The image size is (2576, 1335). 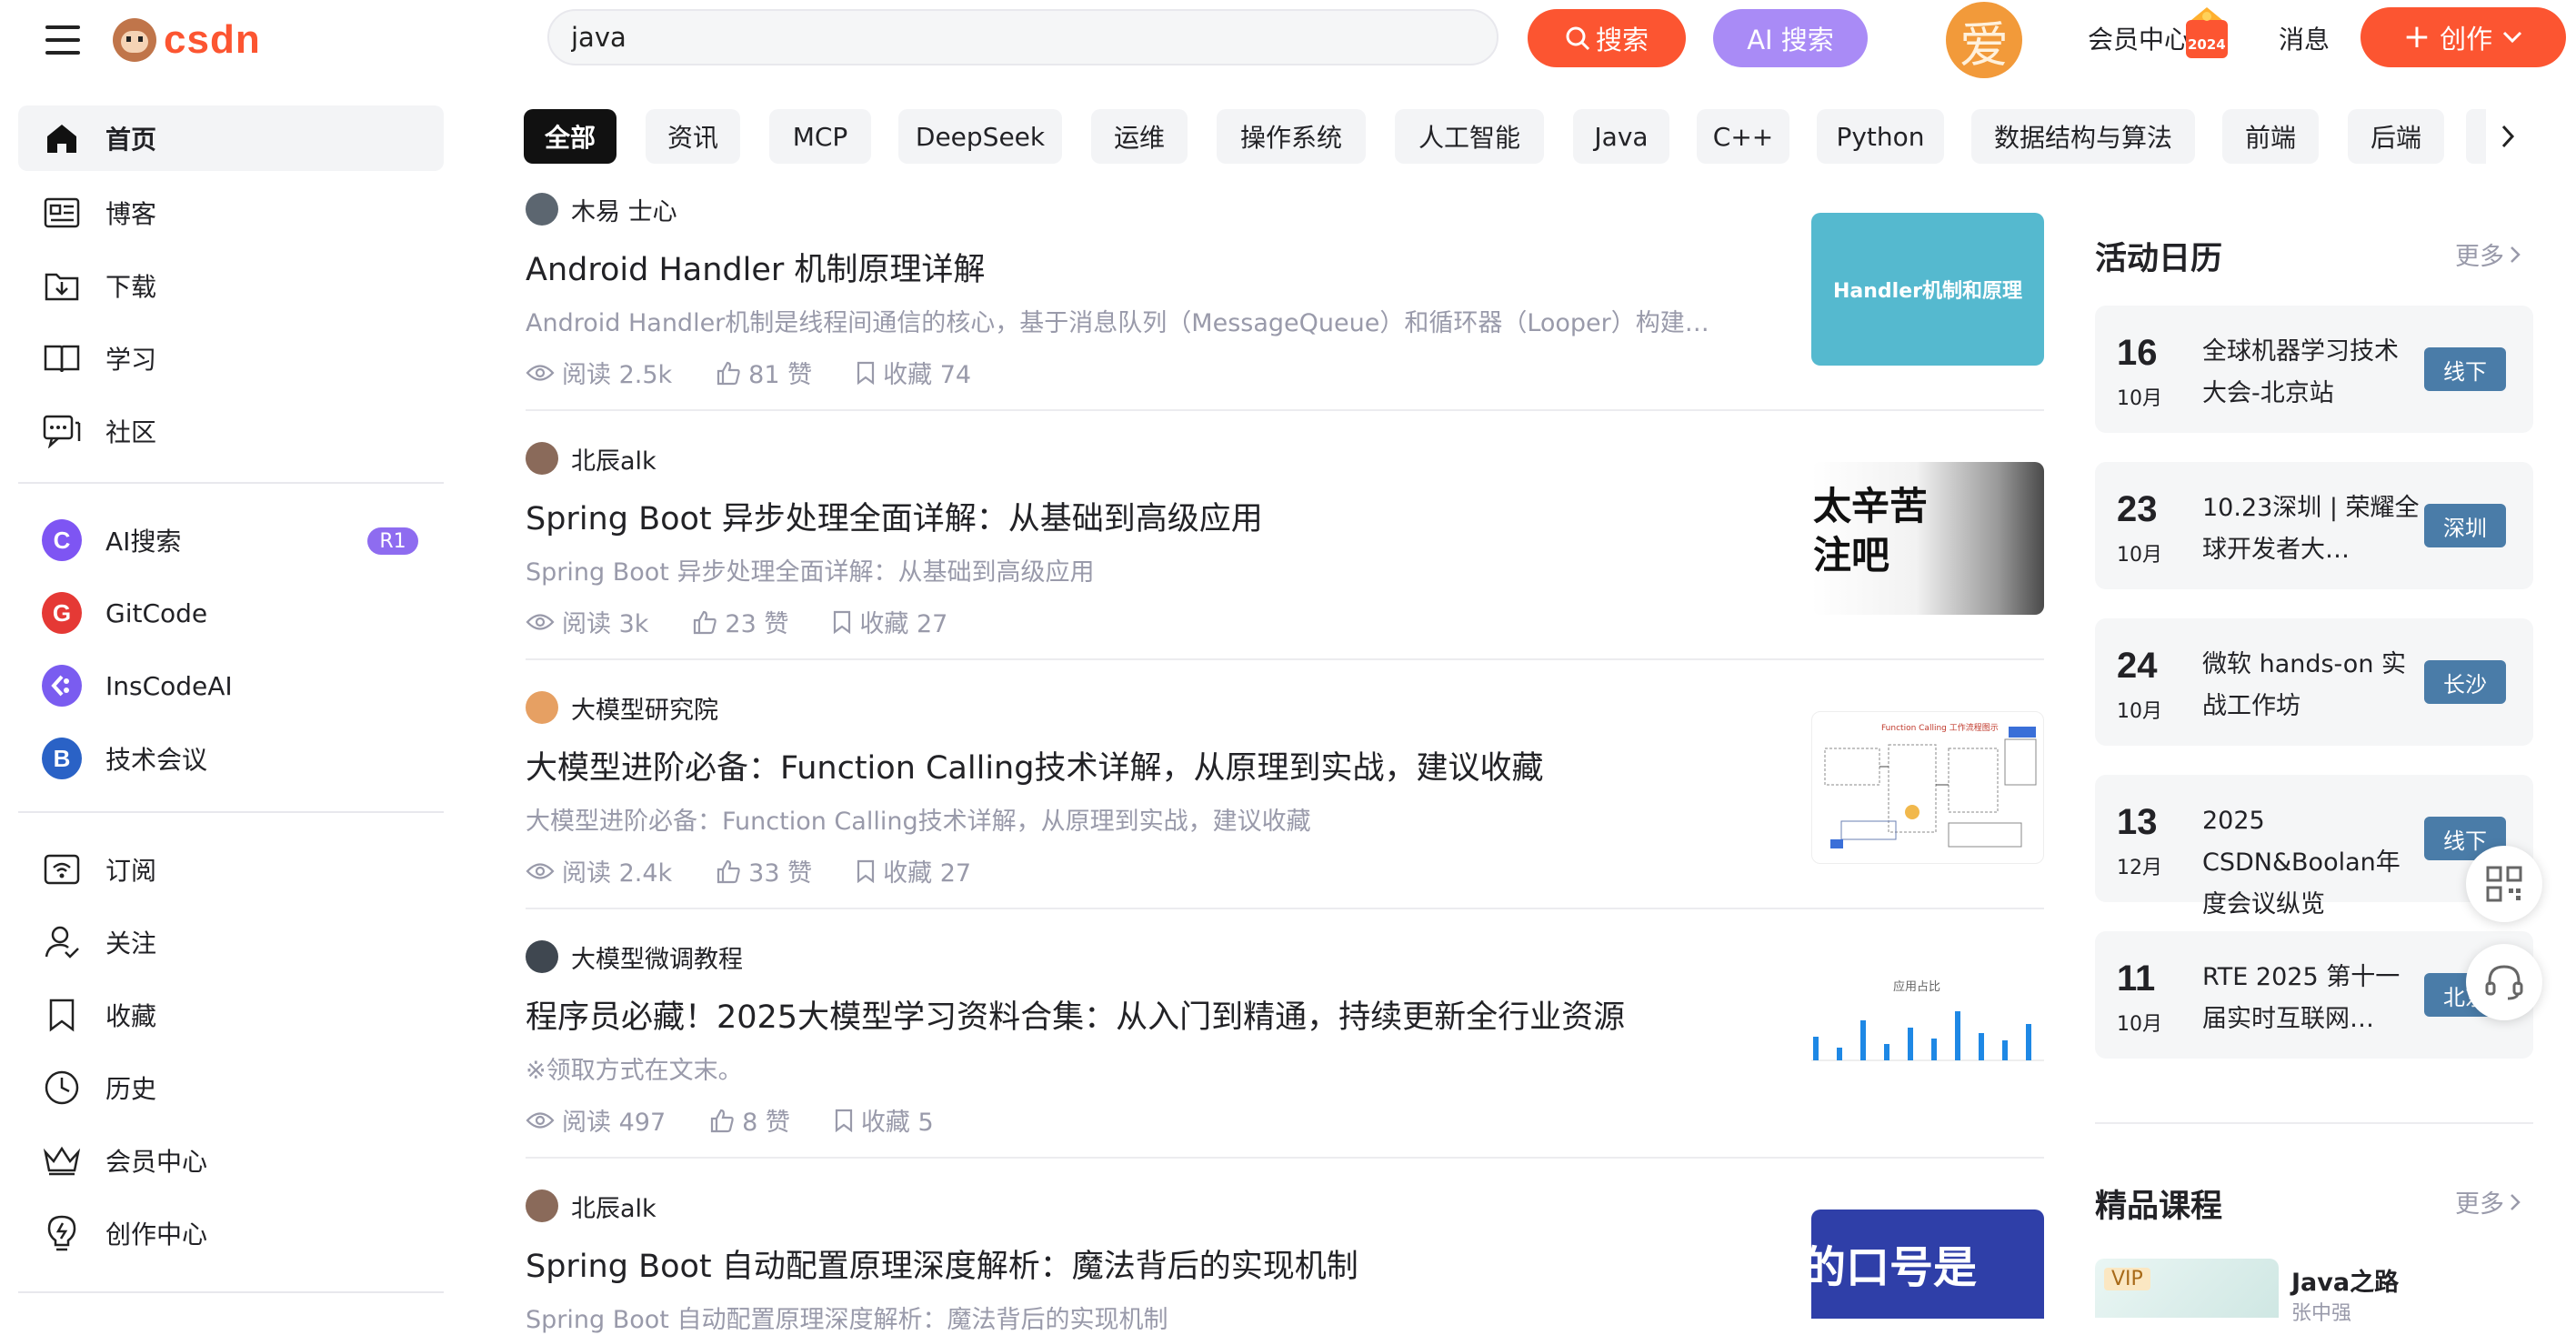 What do you see at coordinates (980, 137) in the screenshot?
I see `tab-deepseek: DeepSeek` at bounding box center [980, 137].